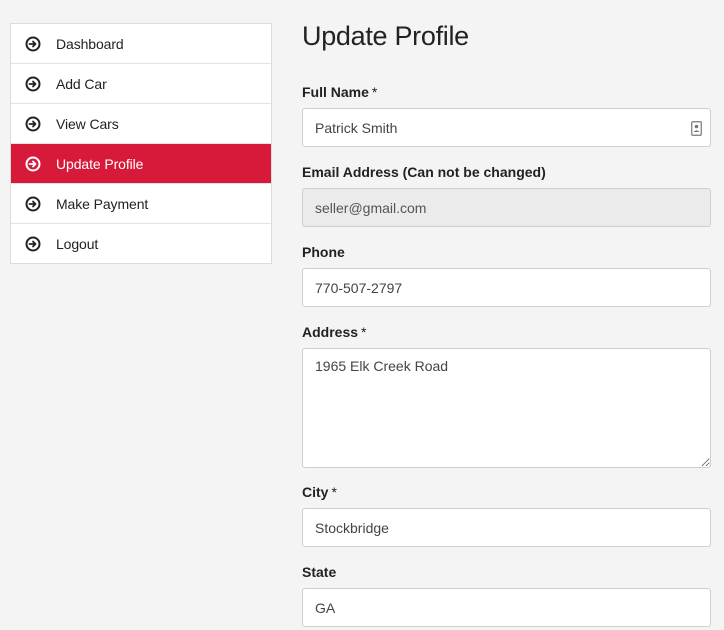 The height and width of the screenshot is (630, 724). I want to click on sidebar-item-label: Logout, so click(77, 243).